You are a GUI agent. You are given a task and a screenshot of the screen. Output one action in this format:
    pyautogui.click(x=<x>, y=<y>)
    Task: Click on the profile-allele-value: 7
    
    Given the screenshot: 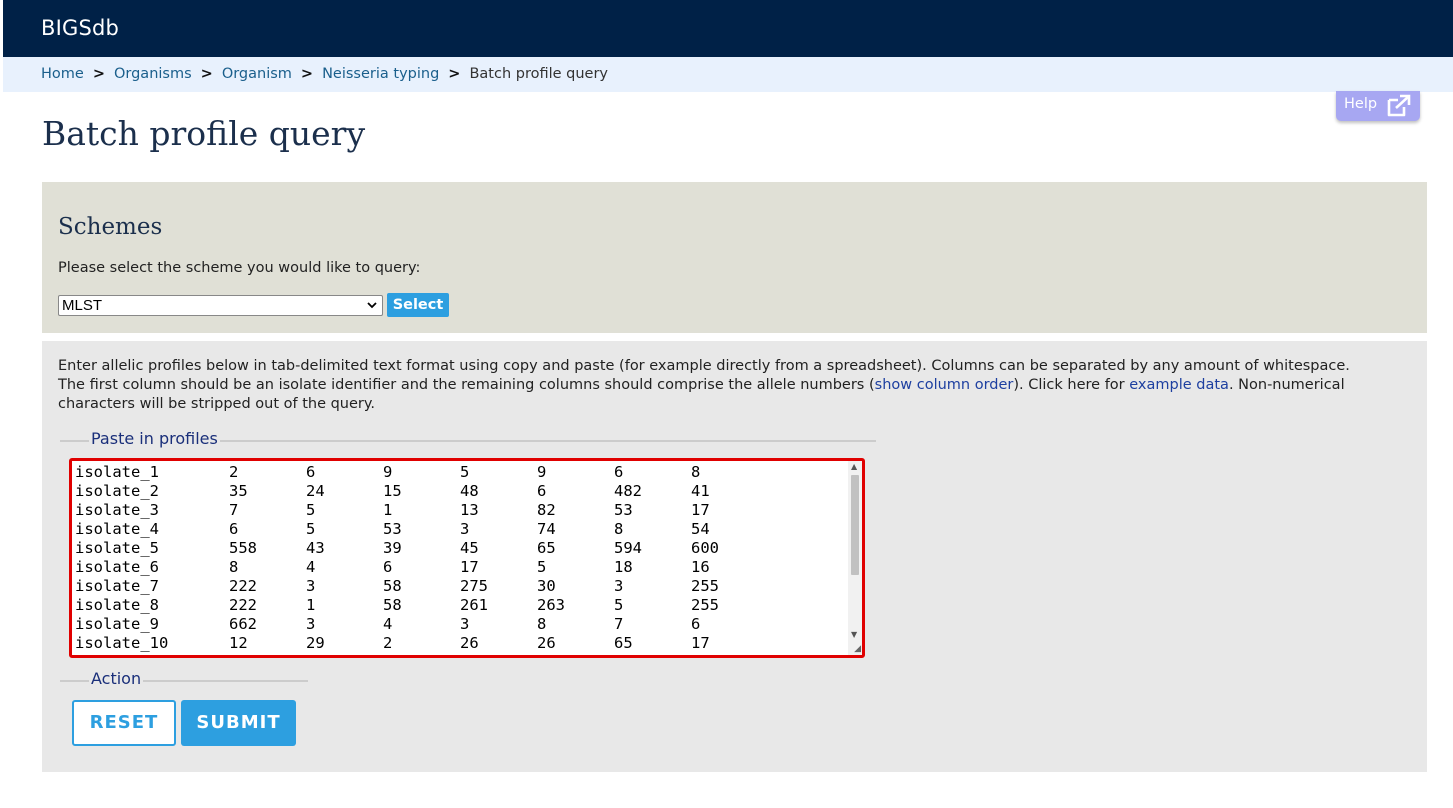 What is the action you would take?
    pyautogui.click(x=234, y=510)
    